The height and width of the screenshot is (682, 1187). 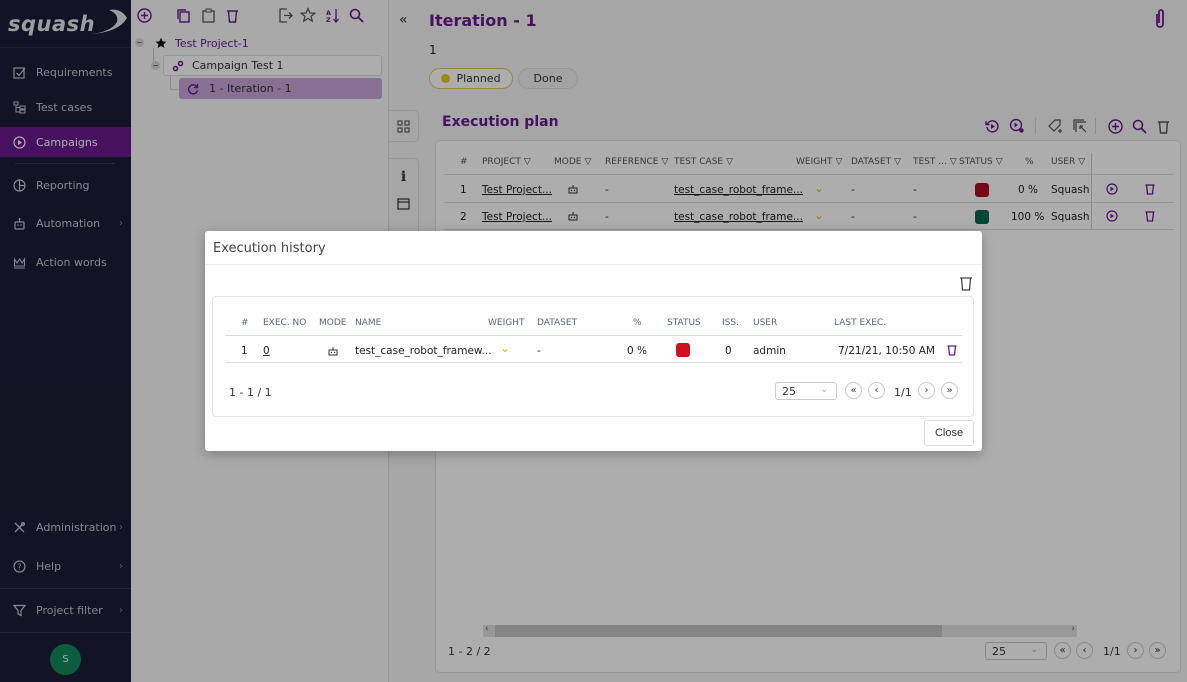 I want to click on column-header-user: USER, so click(x=765, y=323).